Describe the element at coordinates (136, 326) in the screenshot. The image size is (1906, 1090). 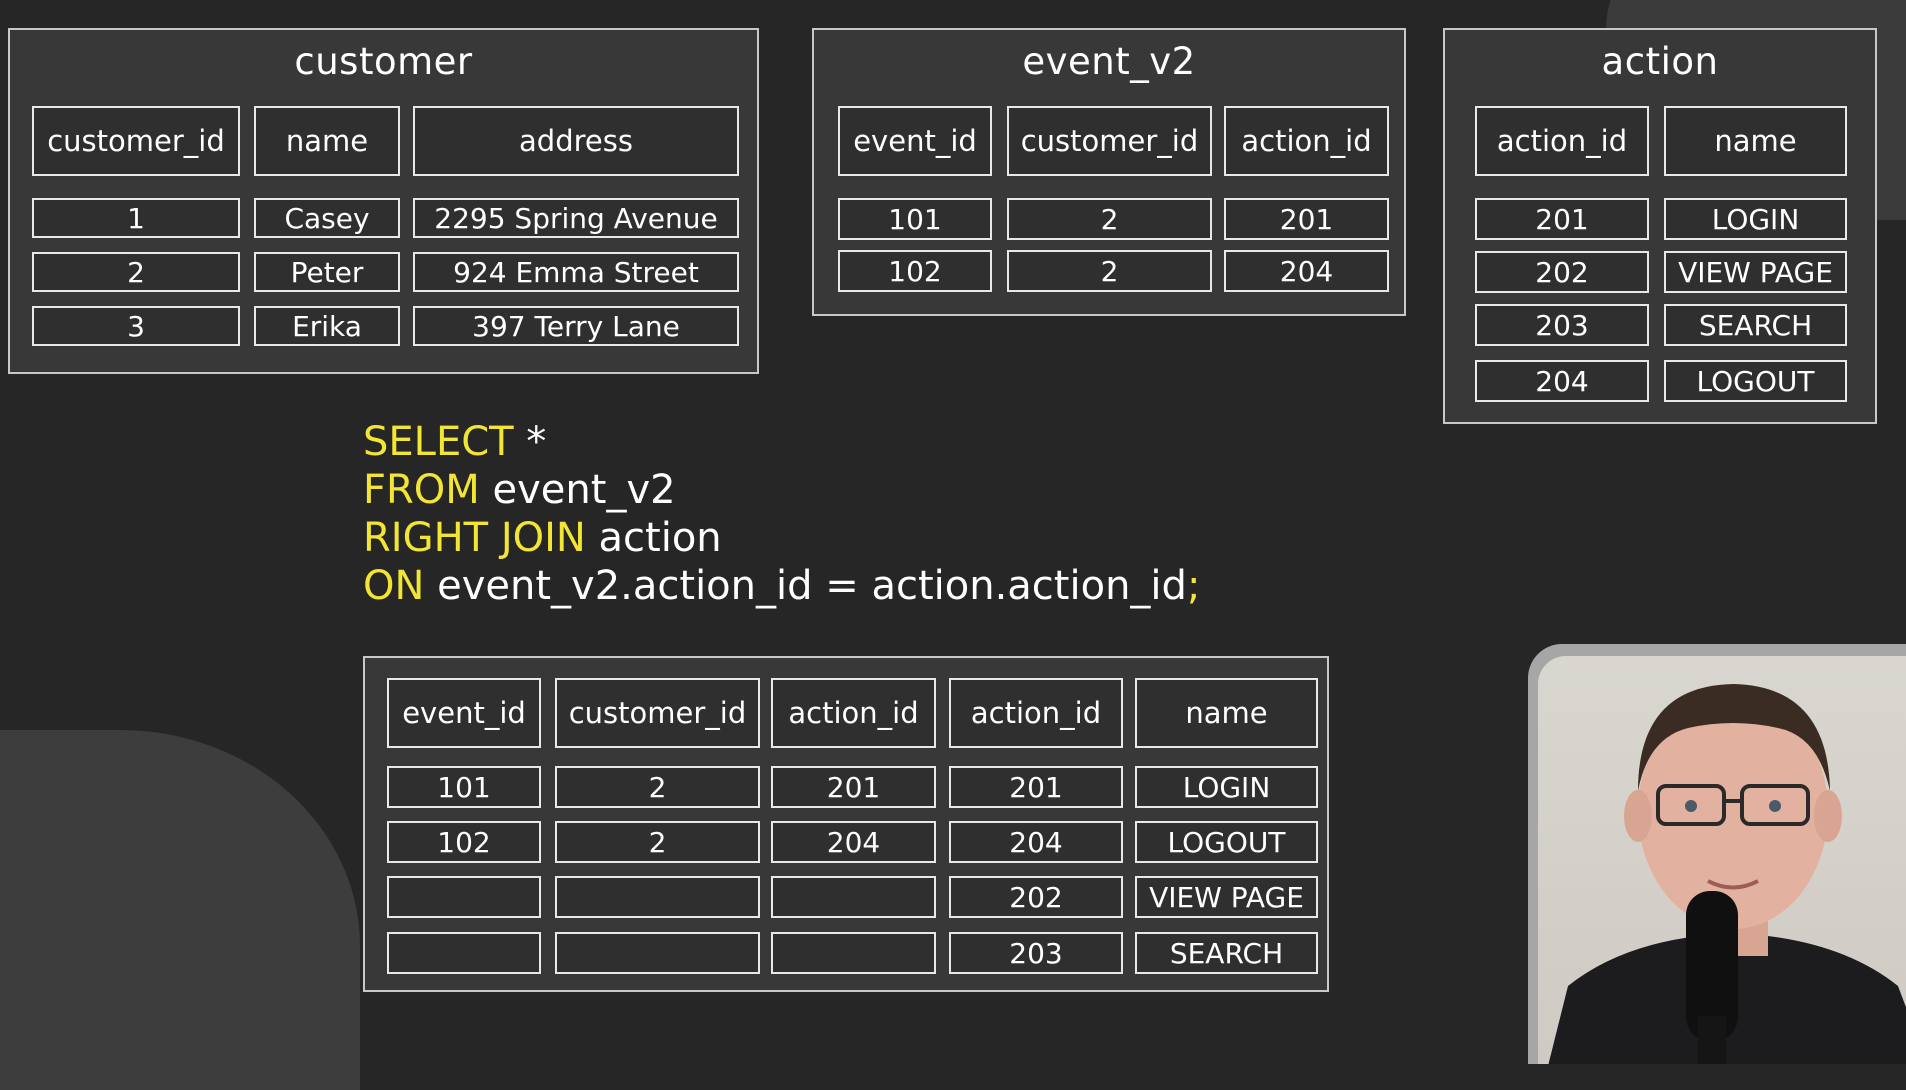
I see `customer-cell: 3` at that location.